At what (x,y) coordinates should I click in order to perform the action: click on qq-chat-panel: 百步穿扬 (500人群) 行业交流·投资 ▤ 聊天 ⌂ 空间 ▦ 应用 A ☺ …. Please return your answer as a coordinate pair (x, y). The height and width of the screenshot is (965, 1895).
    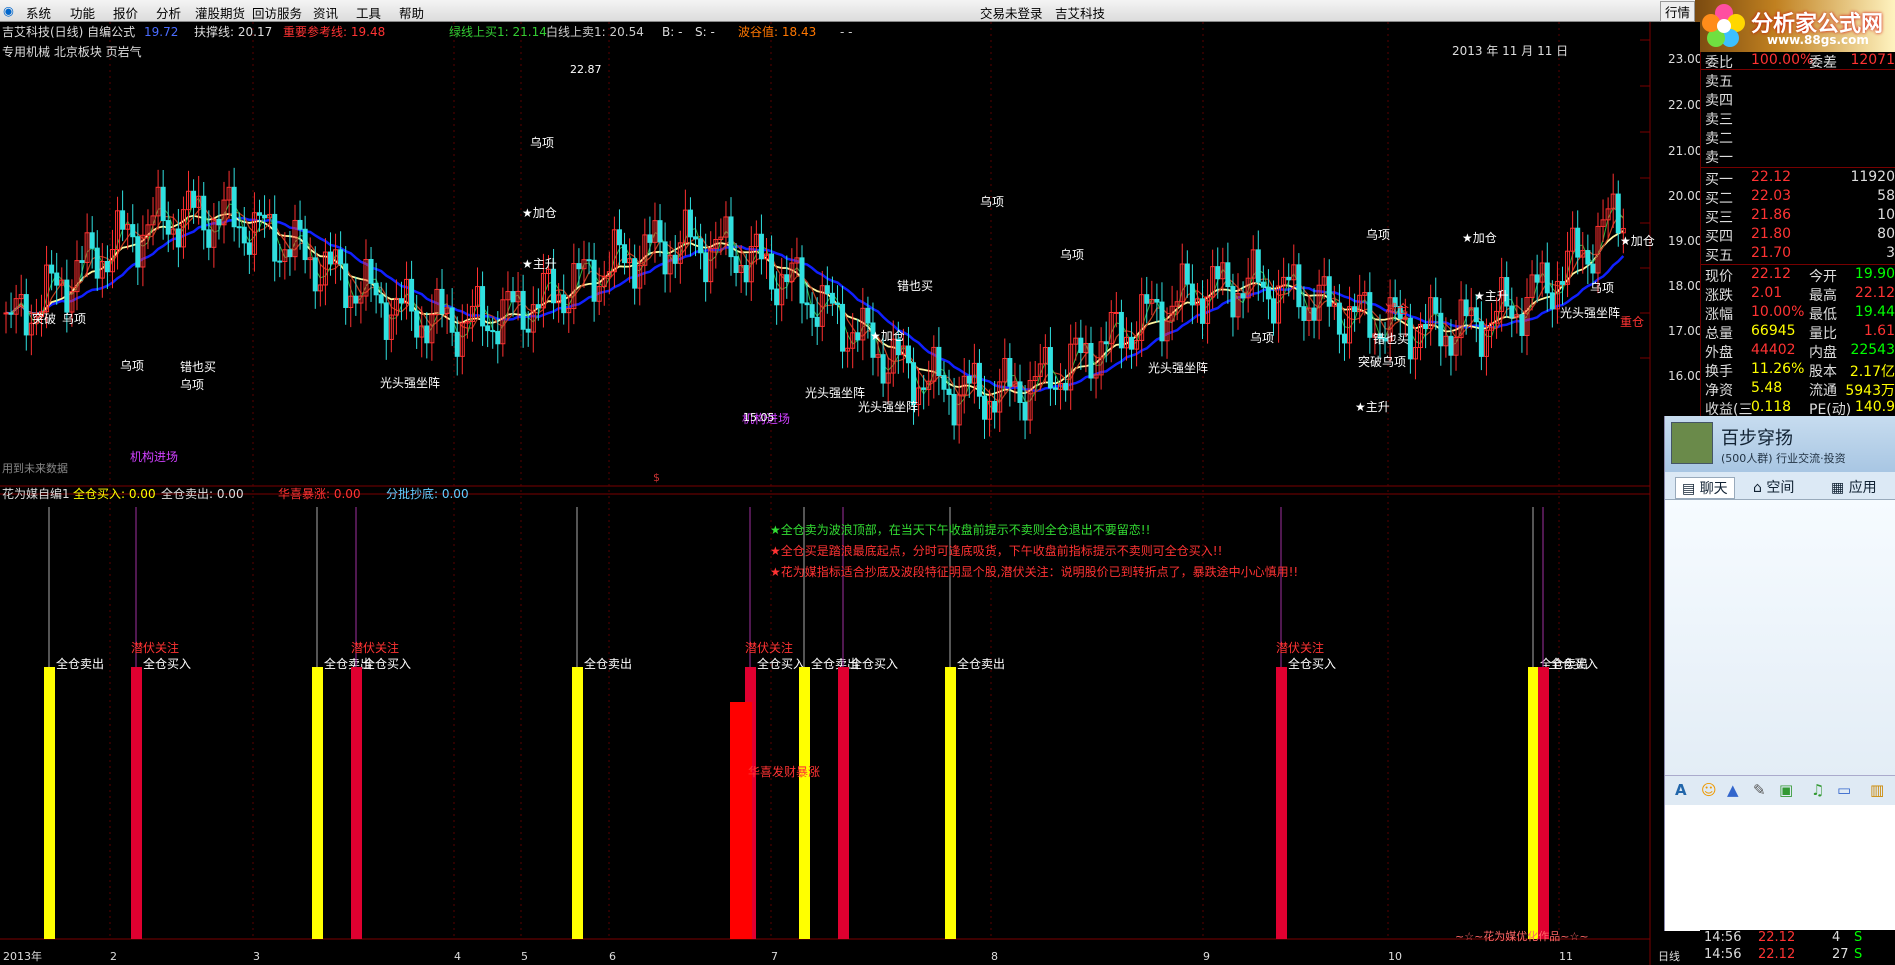
    Looking at the image, I should click on (1779, 673).